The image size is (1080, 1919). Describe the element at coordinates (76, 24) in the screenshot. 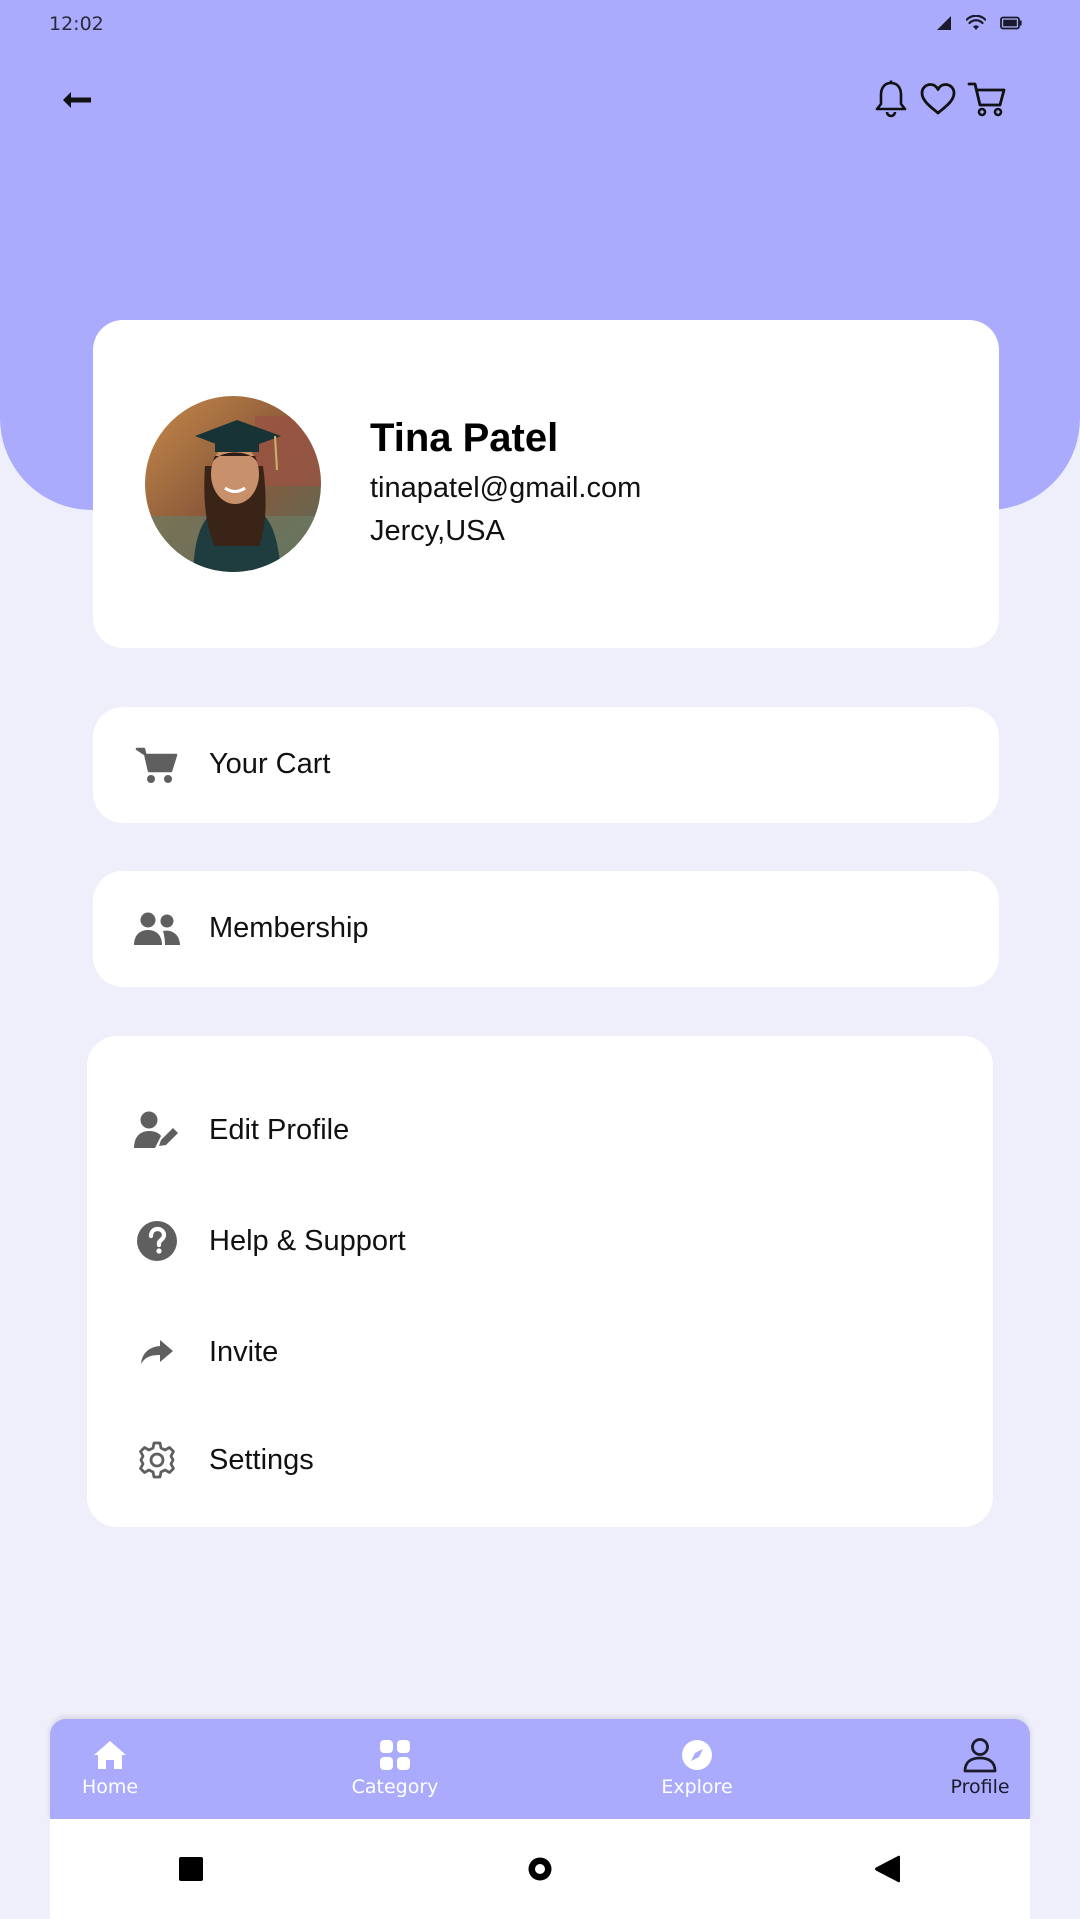

I see `status-time: 12:02` at that location.